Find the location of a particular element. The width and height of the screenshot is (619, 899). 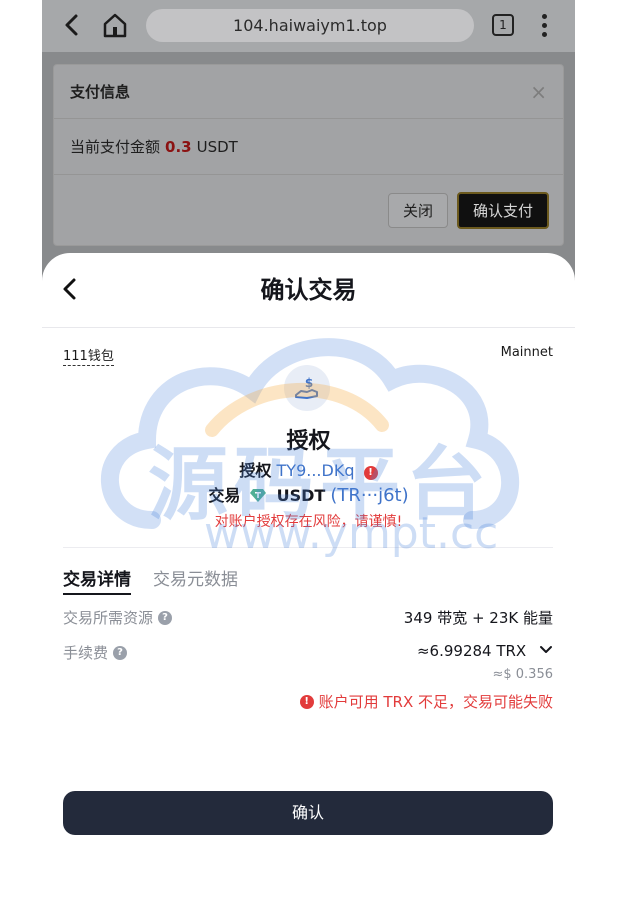

token-symbol: USDT is located at coordinates (301, 495).